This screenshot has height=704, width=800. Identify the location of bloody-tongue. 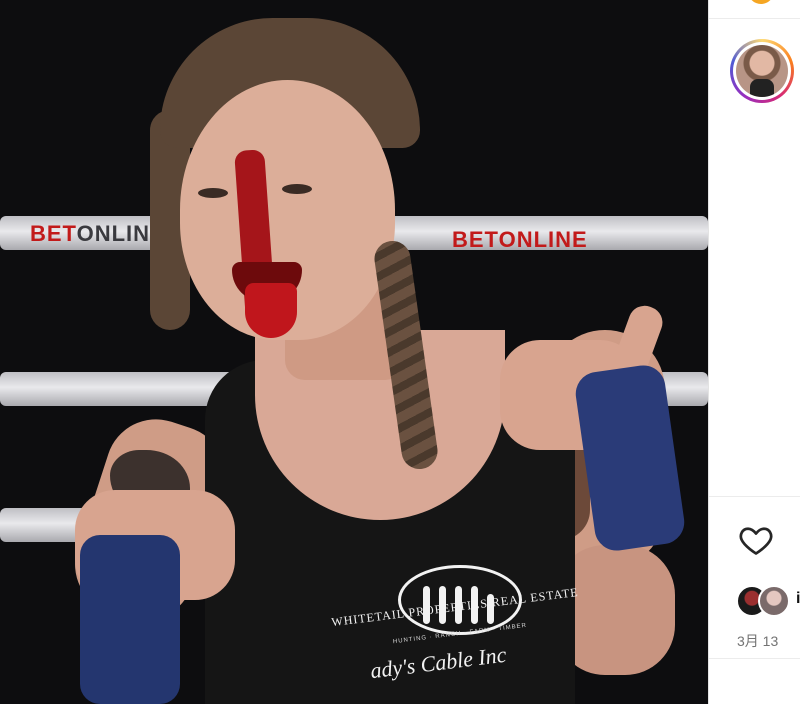
(271, 310).